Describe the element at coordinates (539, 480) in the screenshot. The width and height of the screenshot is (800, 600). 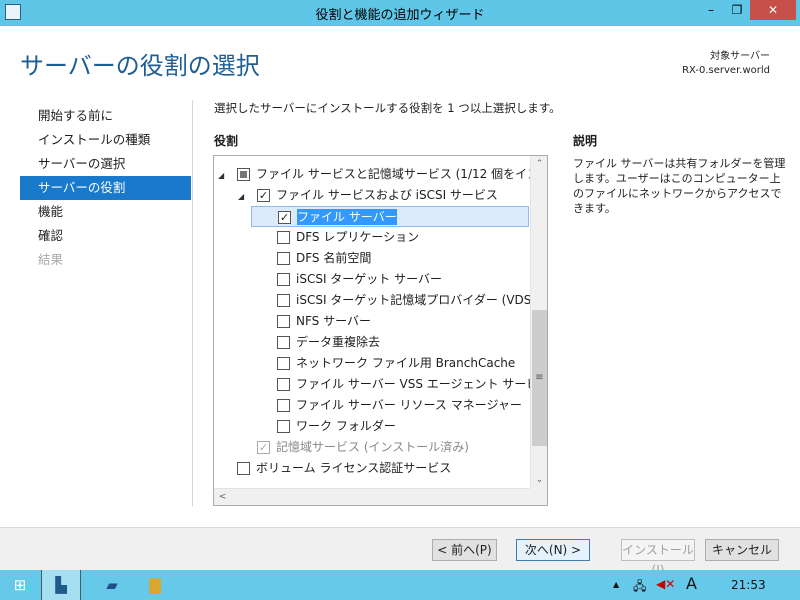
I see `scroll-down-icon: ⌄` at that location.